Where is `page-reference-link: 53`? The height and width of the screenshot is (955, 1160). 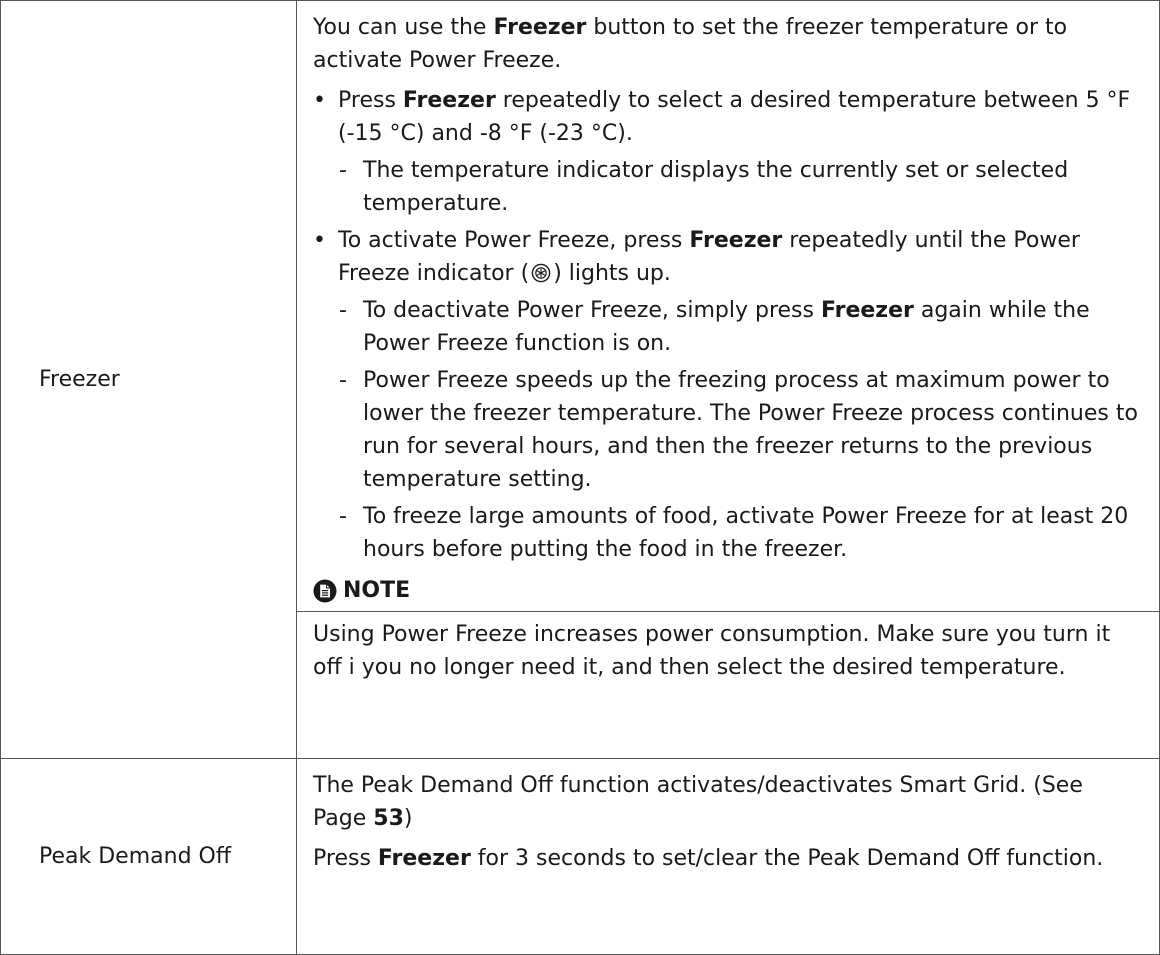 page-reference-link: 53 is located at coordinates (388, 818).